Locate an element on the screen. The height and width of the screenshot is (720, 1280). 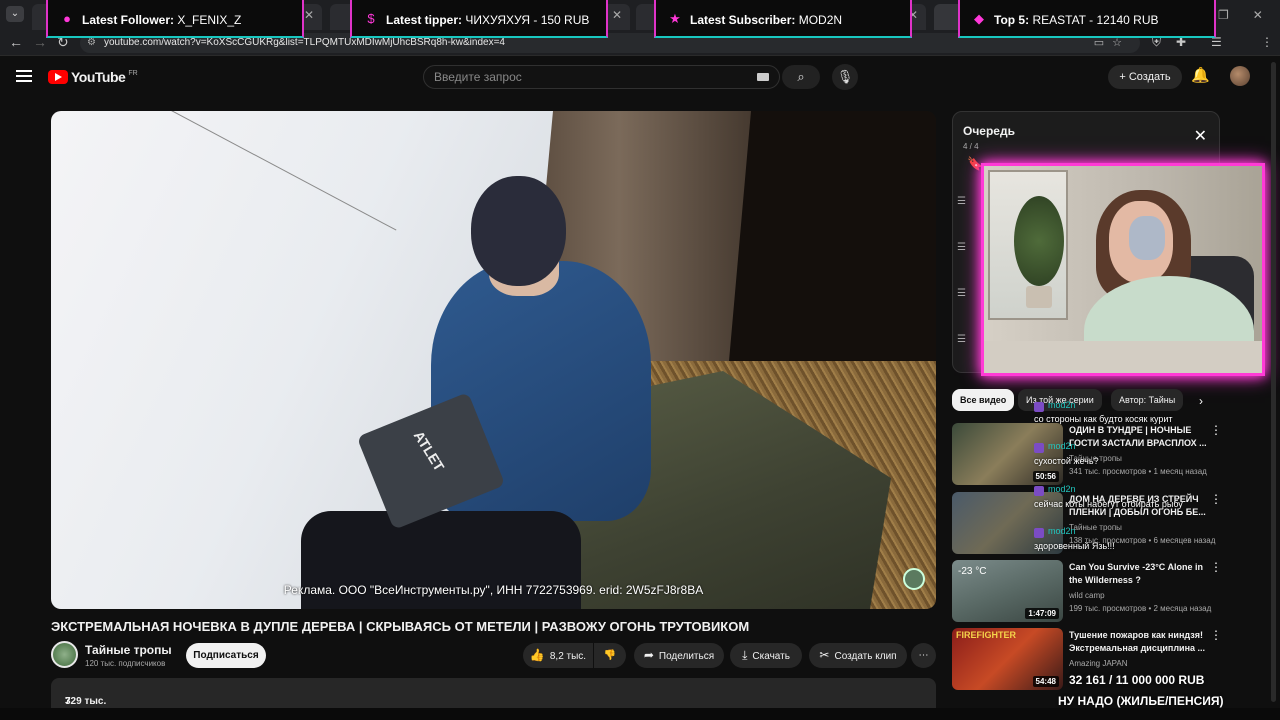
star-icon: ★ is located at coordinates (675, 18).